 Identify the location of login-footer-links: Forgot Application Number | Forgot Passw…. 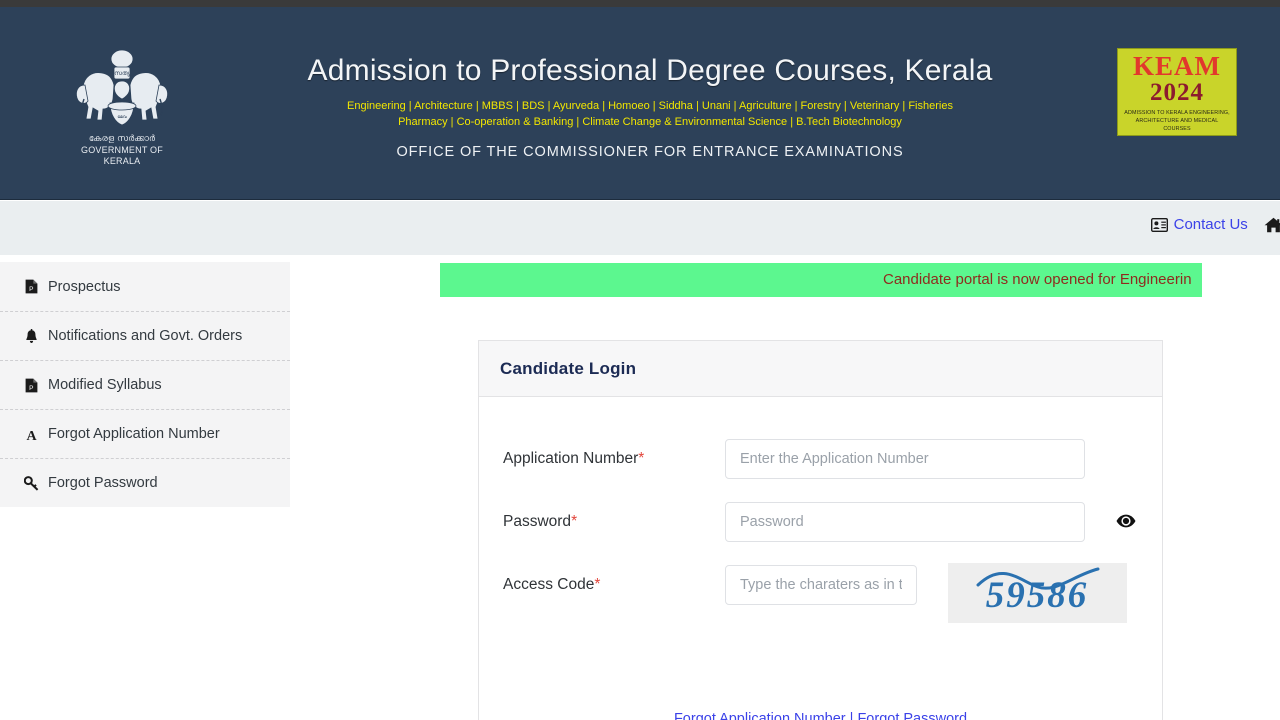
(820, 714).